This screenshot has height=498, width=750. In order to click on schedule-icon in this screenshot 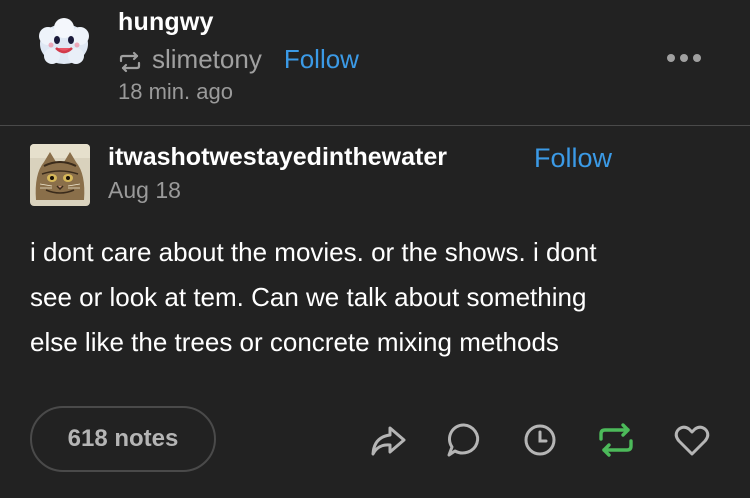, I will do `click(540, 440)`.